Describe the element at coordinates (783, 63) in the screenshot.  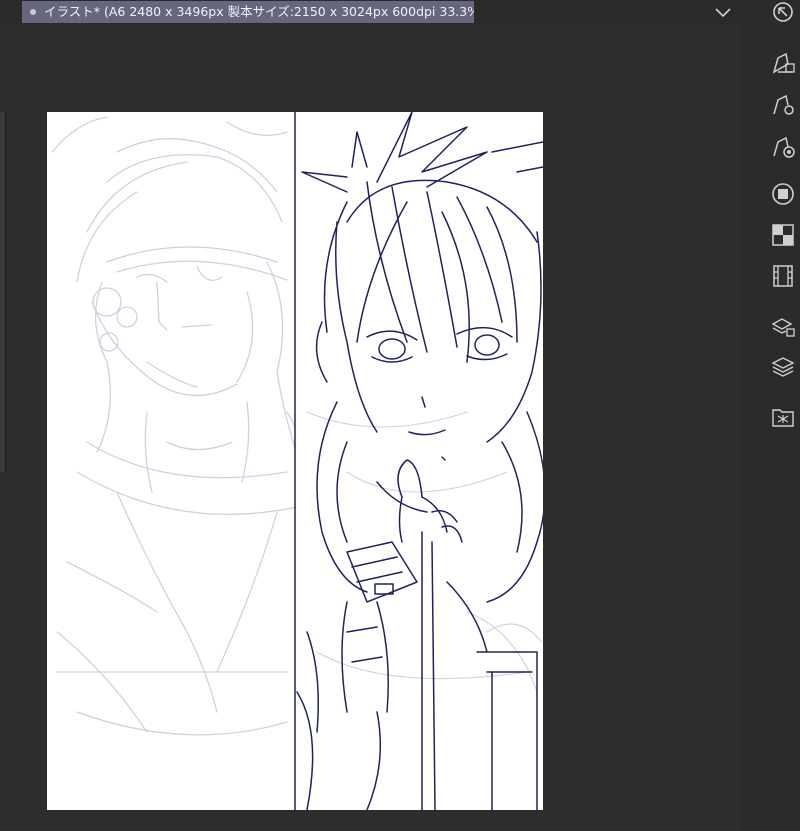
I see `tool-property-icon` at that location.